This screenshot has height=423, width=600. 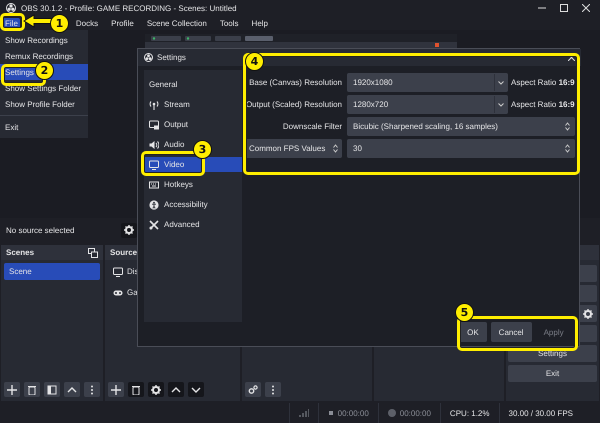 I want to click on accessibility-icon, so click(x=154, y=205).